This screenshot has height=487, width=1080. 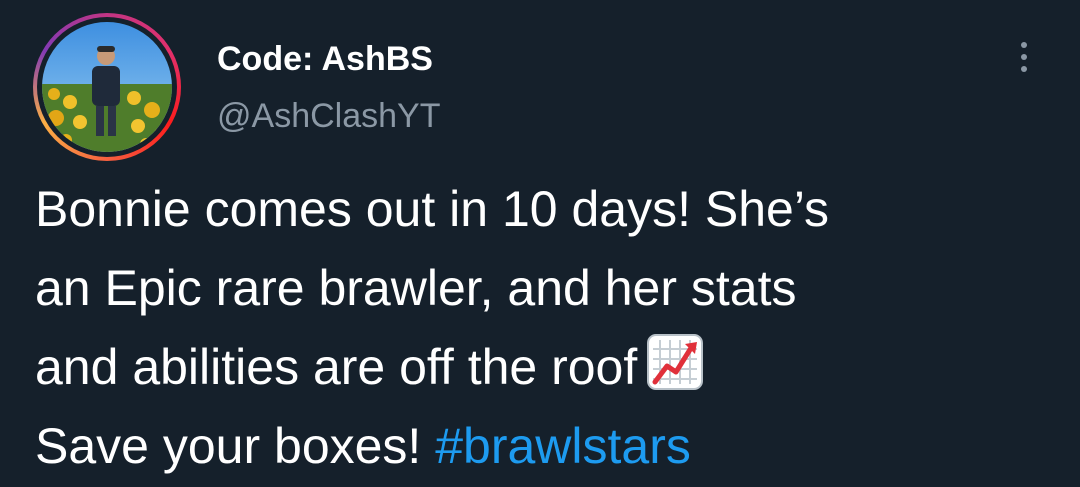 What do you see at coordinates (416, 288) in the screenshot?
I see `tweet-text-line: an Epic rare brawler, and her stats` at bounding box center [416, 288].